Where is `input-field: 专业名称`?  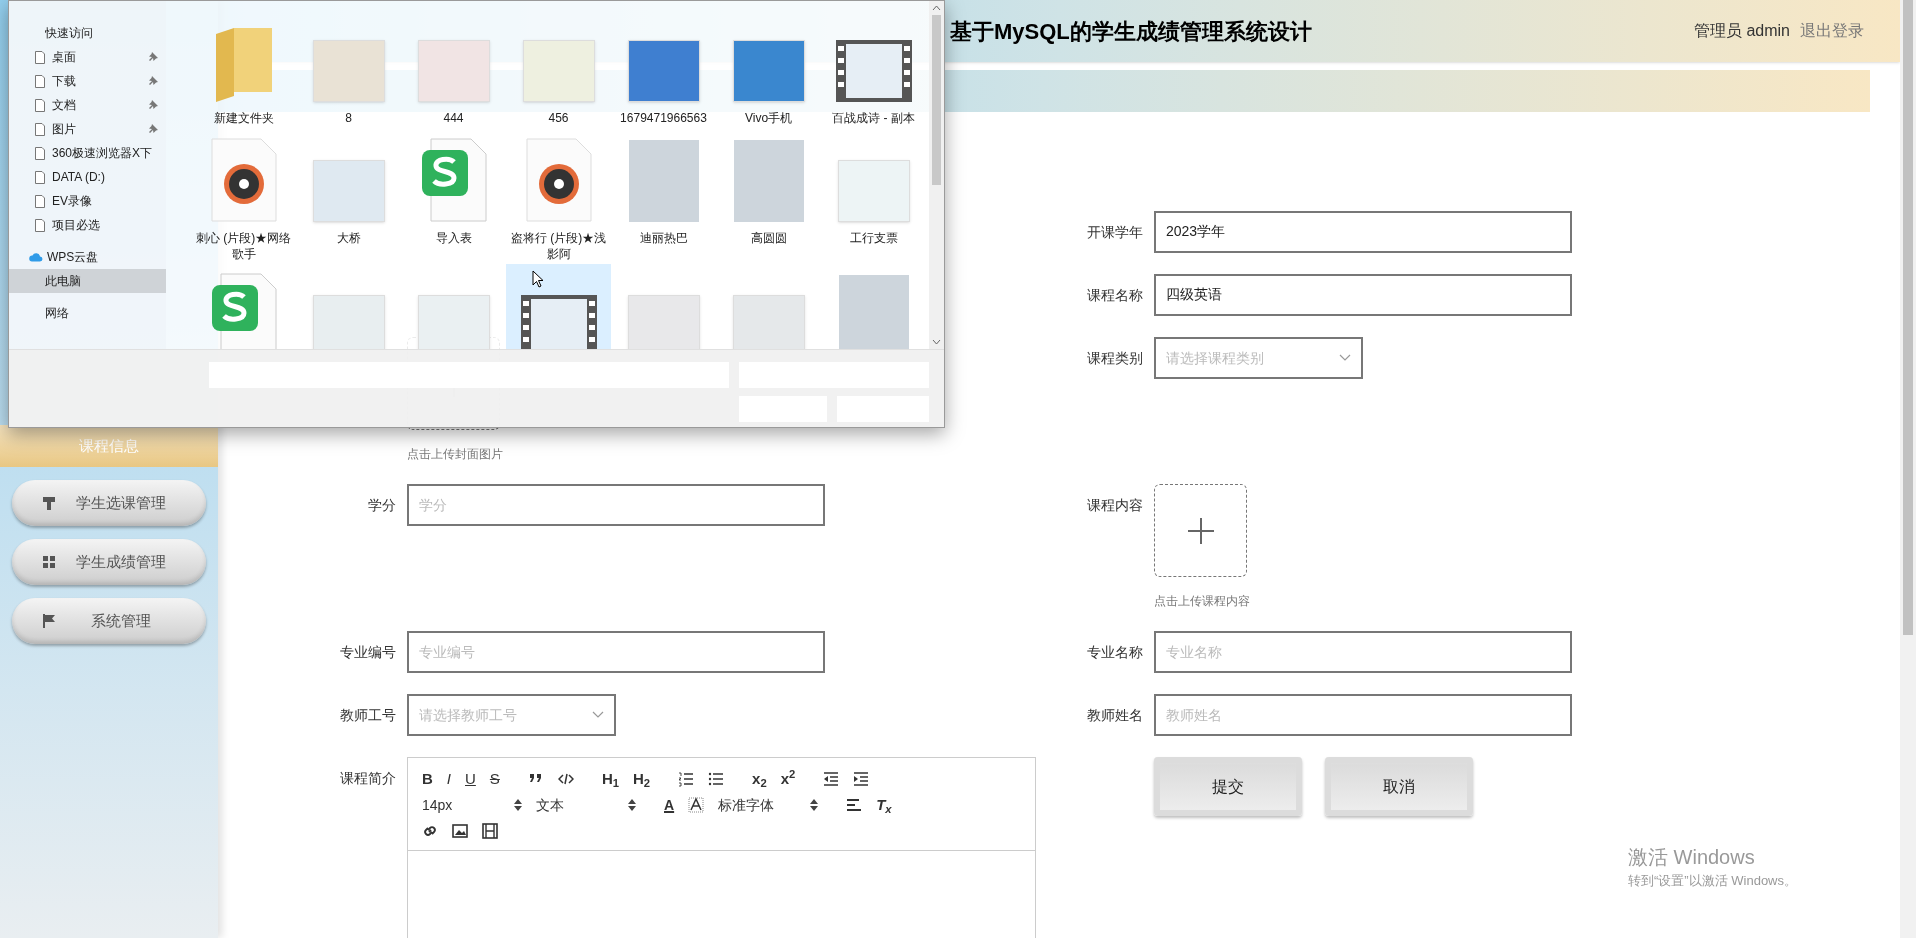
input-field: 专业名称 is located at coordinates (1363, 652).